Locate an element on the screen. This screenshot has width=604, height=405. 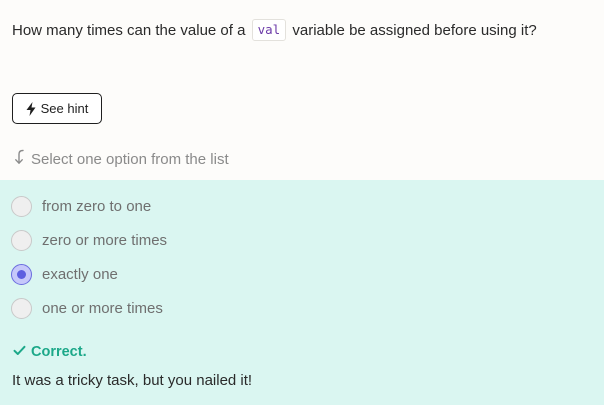
see-hint-label: See hint is located at coordinates (64, 108).